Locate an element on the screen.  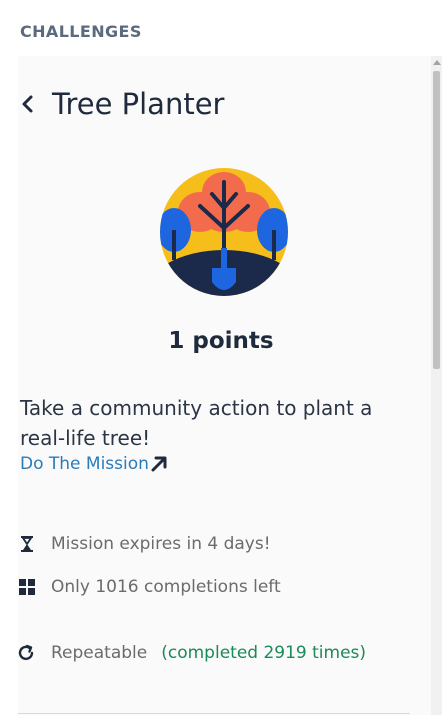
completions-left-text: Only 1016 completions left is located at coordinates (166, 587).